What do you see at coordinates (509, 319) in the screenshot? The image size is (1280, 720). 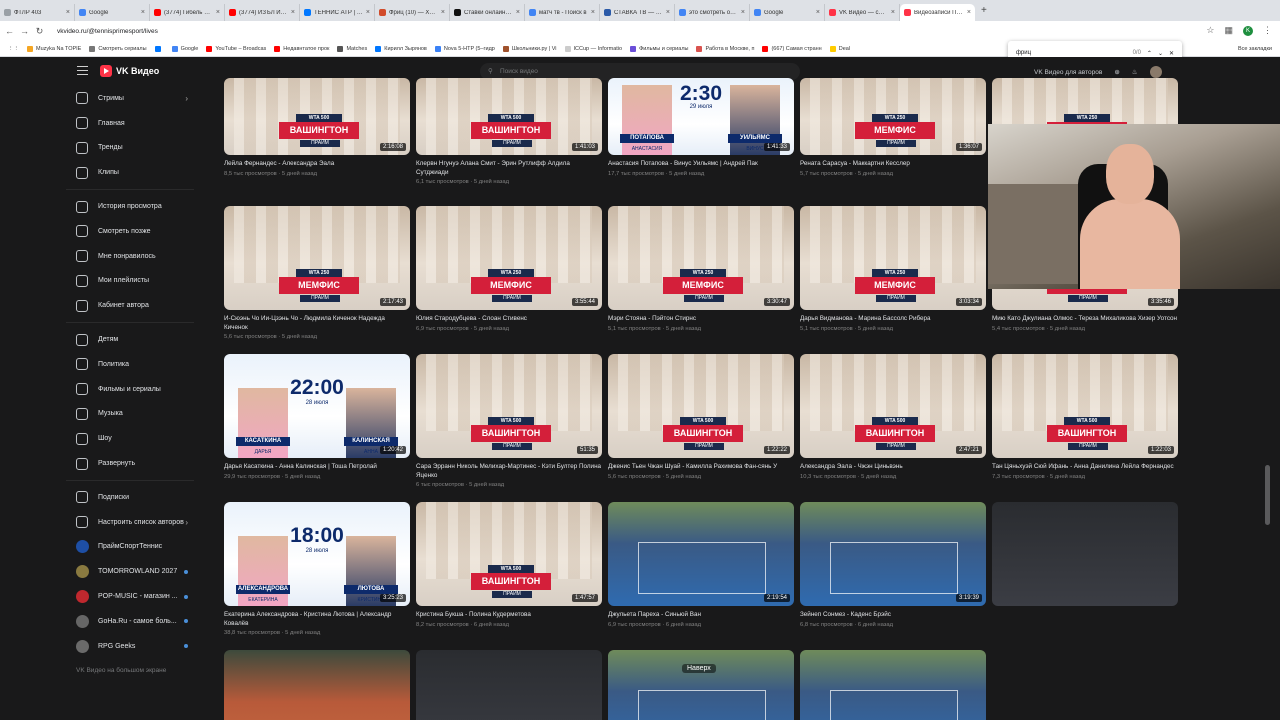 I see `video-title: Юлия Стародубцева - Слоан Стивенс` at bounding box center [509, 319].